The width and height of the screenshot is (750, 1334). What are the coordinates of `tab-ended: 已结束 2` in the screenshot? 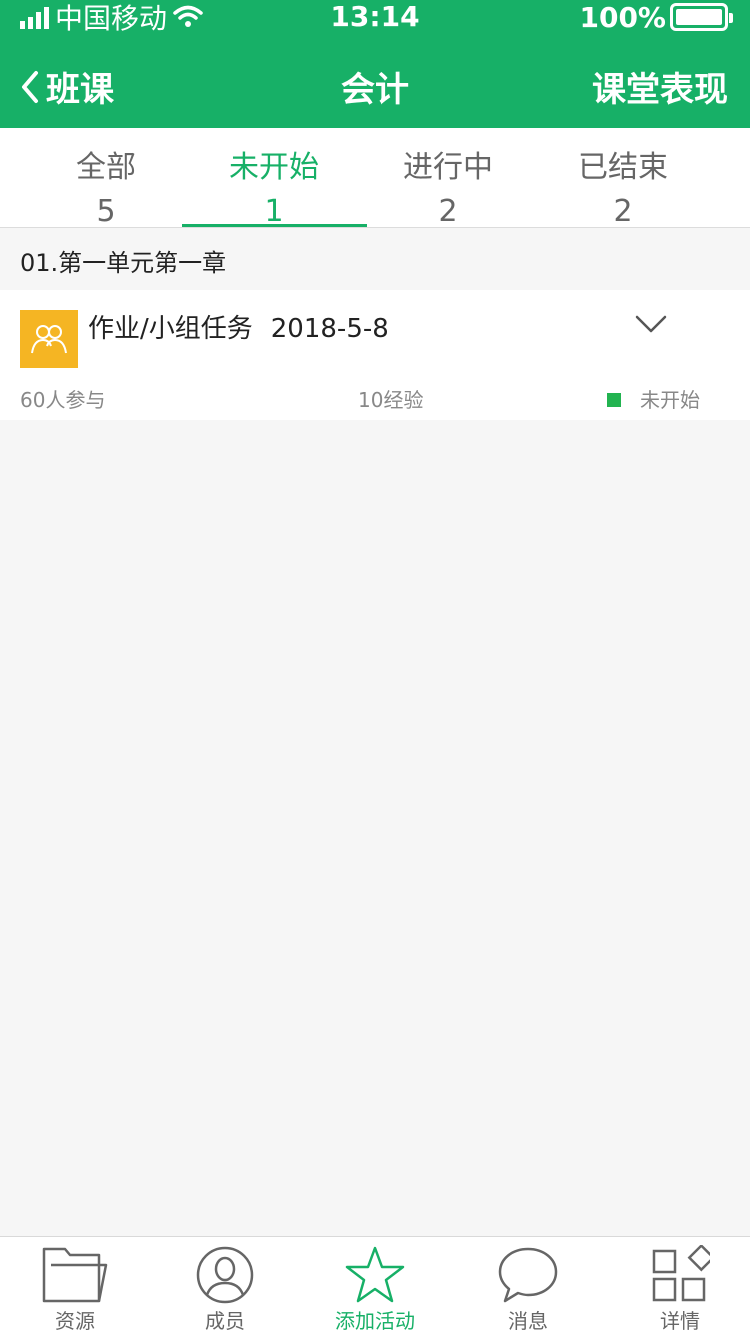 It's located at (623, 178).